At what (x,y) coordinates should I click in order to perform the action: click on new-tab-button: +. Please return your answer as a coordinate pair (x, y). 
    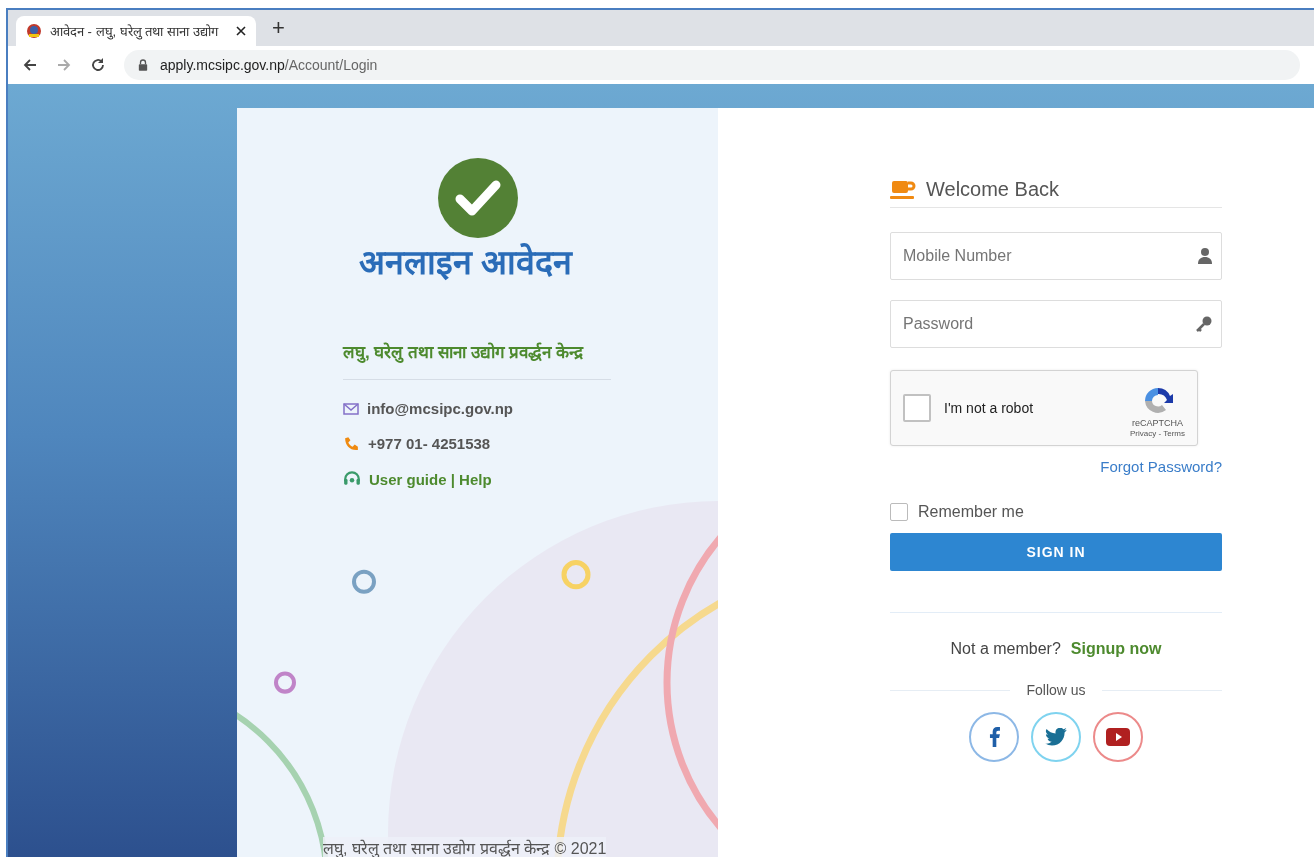
    Looking at the image, I should click on (278, 28).